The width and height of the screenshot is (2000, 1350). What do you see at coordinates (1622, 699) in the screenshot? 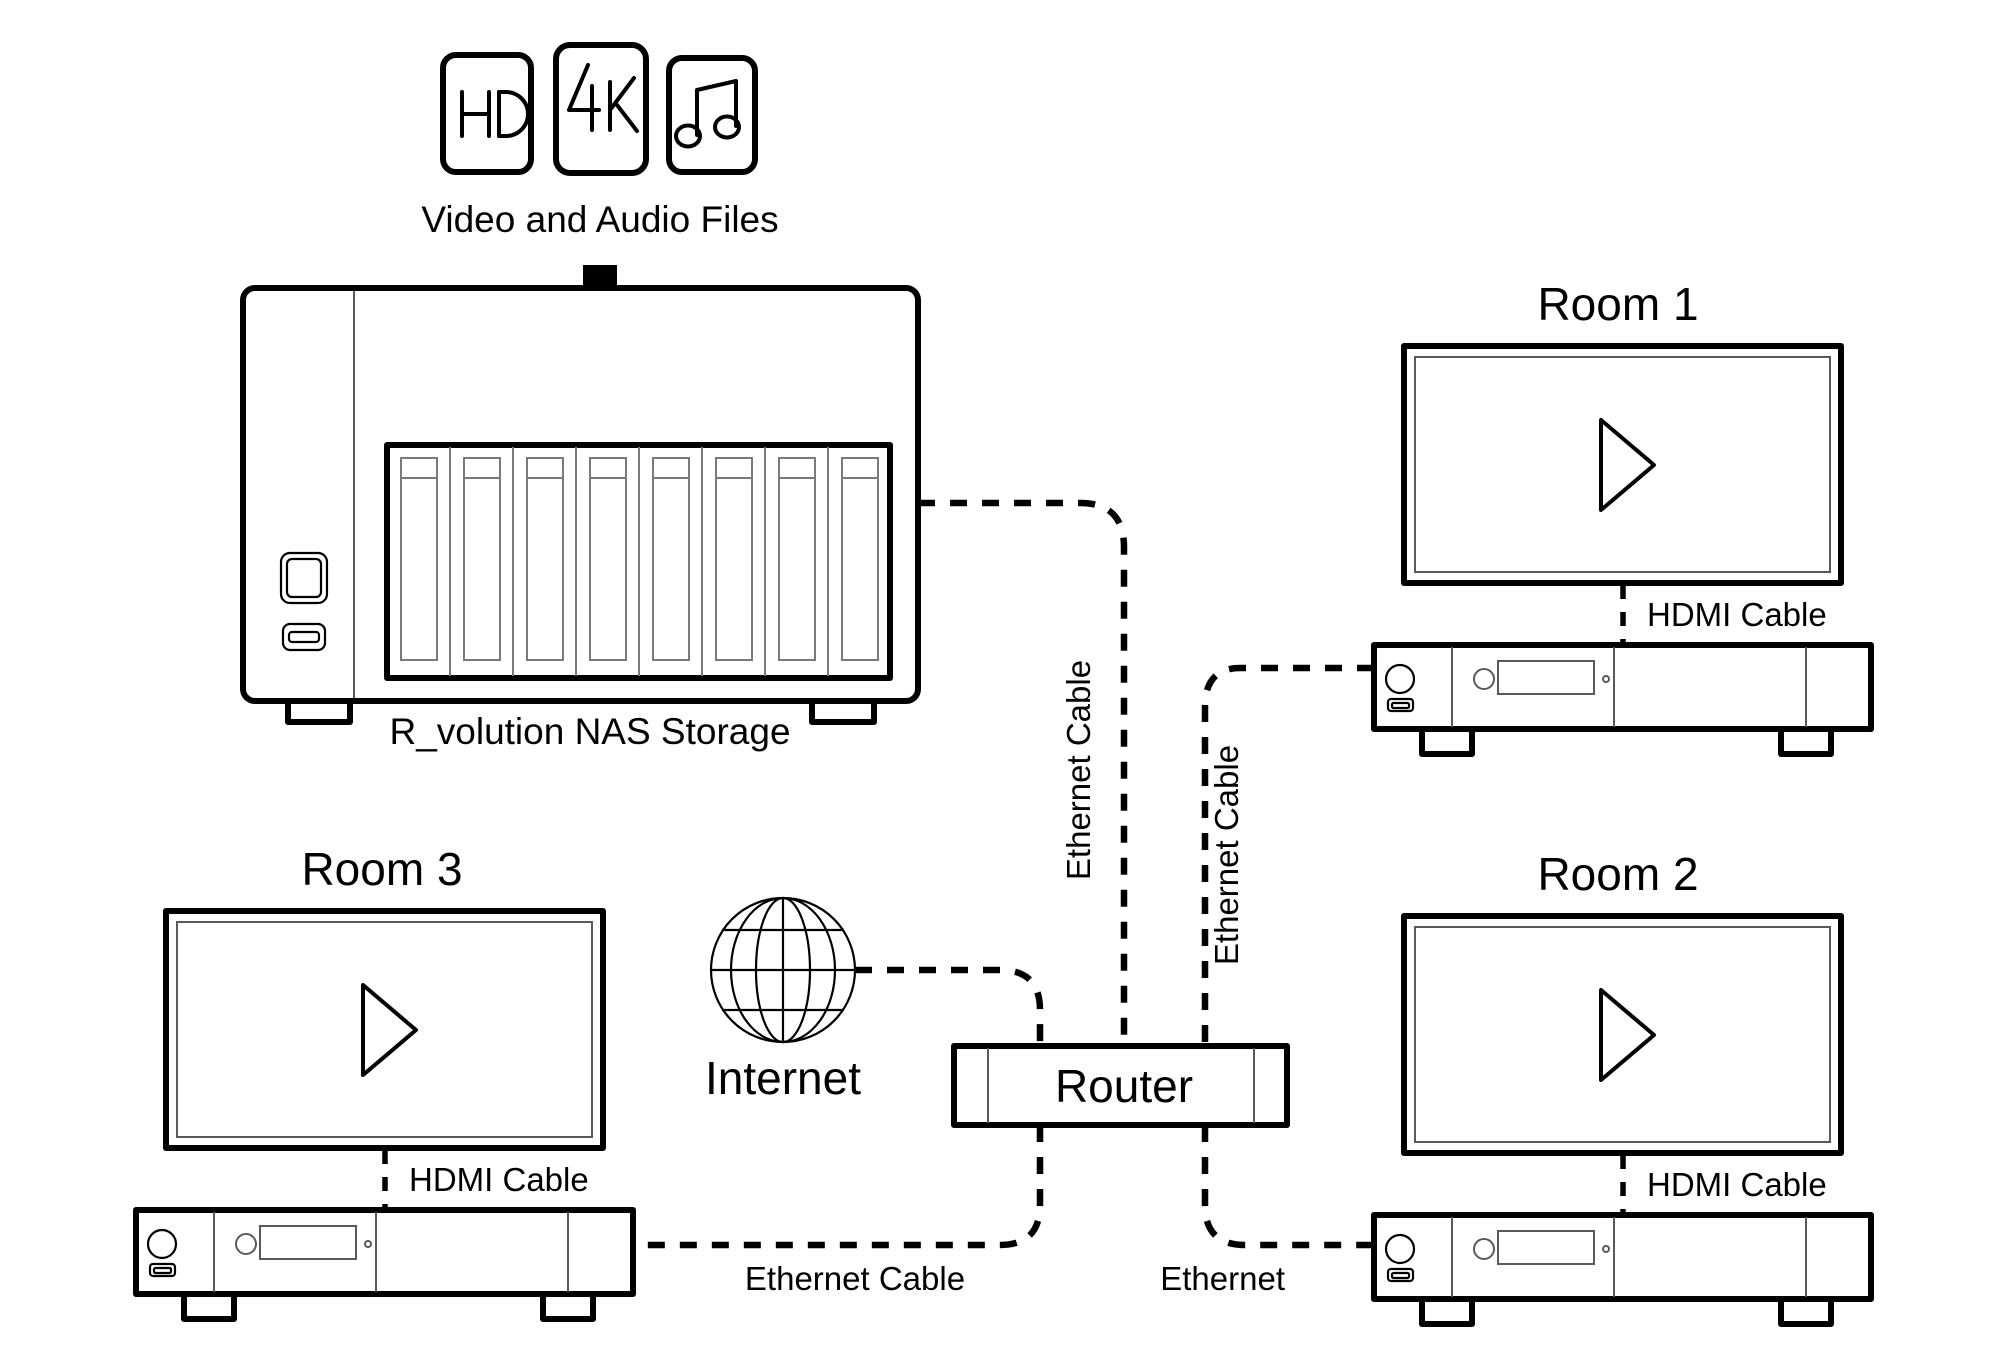
I see `room1-media-player` at bounding box center [1622, 699].